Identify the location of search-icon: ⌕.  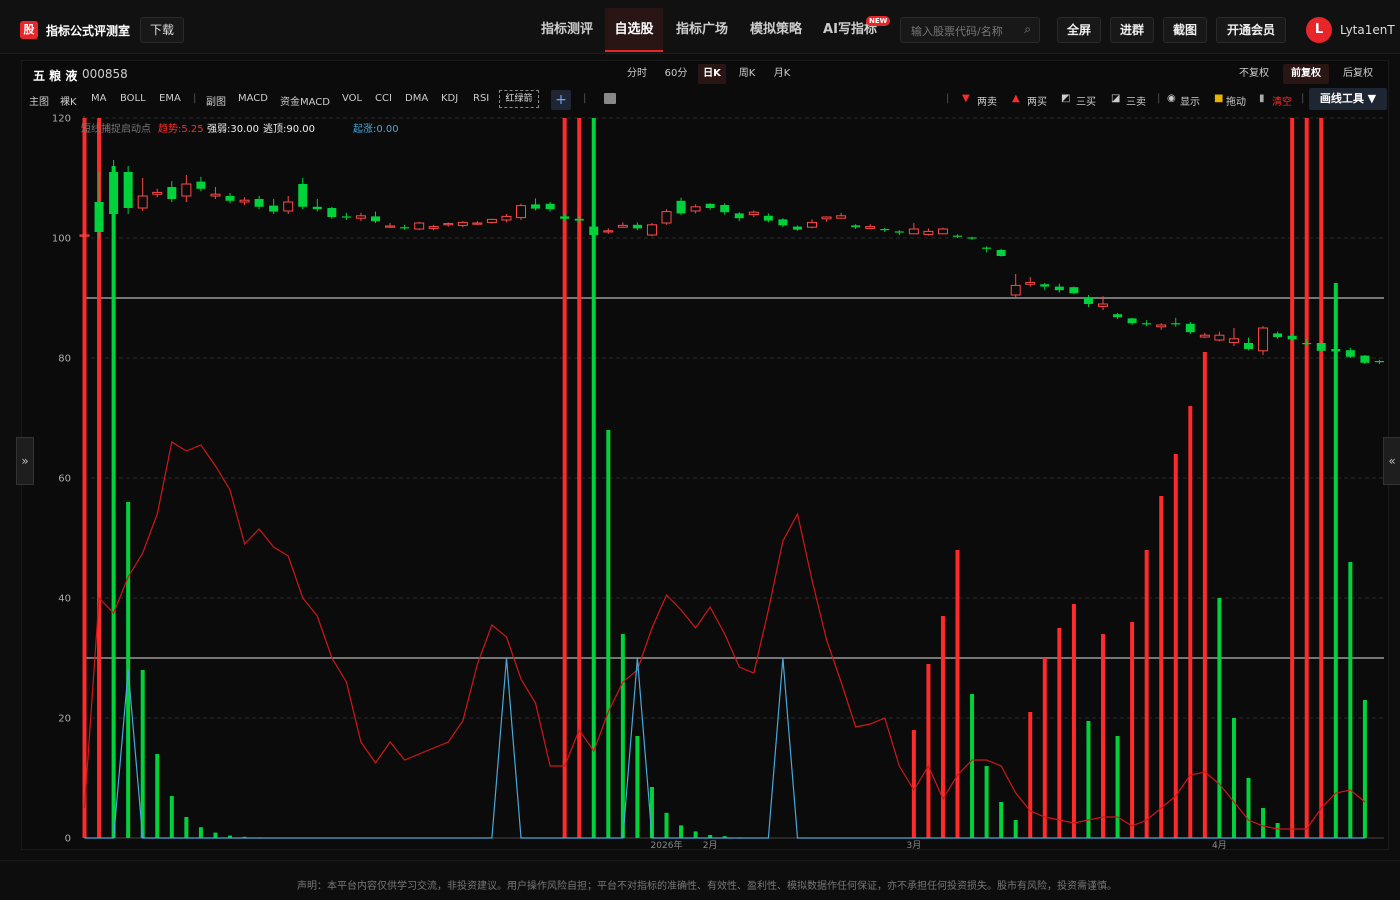
(1027, 29).